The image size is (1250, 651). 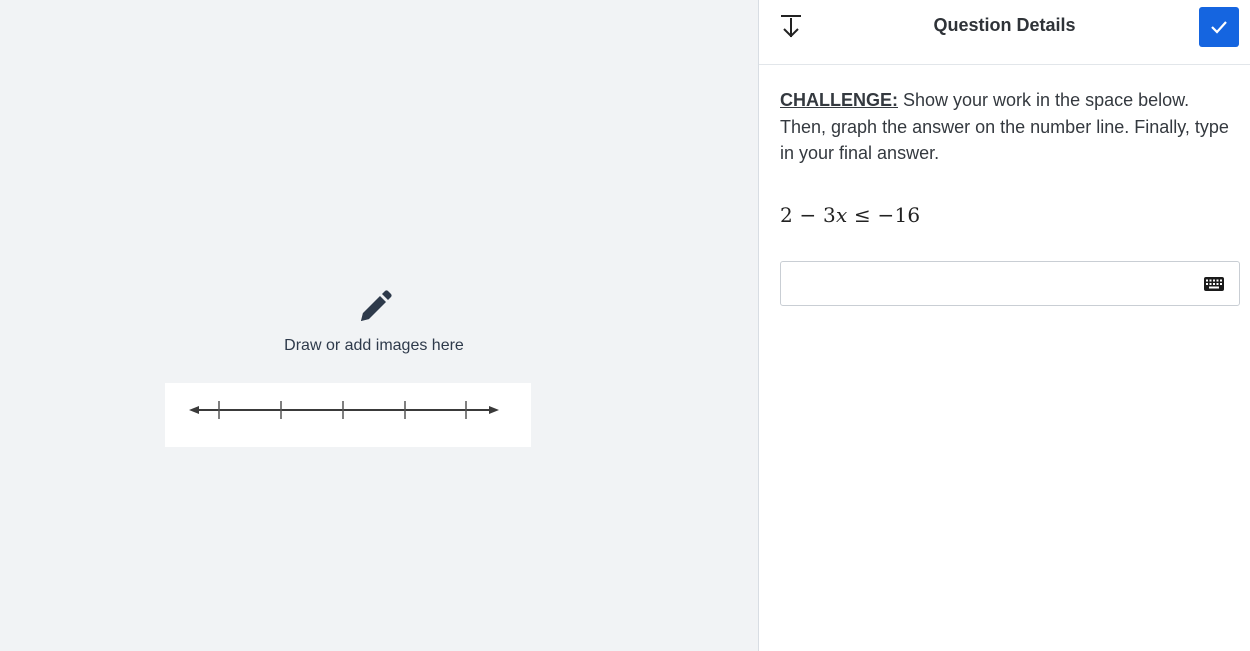 What do you see at coordinates (494, 410) in the screenshot?
I see `right-arrow-icon` at bounding box center [494, 410].